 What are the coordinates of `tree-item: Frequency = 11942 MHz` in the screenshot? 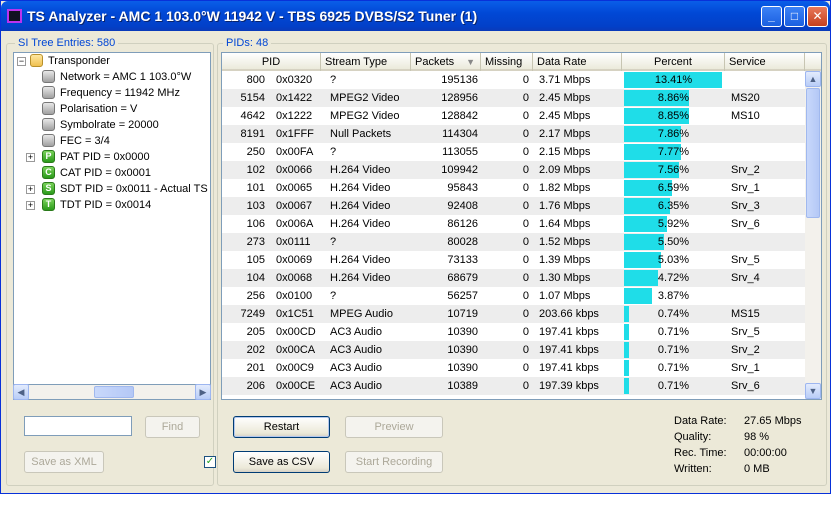 It's located at (112, 93).